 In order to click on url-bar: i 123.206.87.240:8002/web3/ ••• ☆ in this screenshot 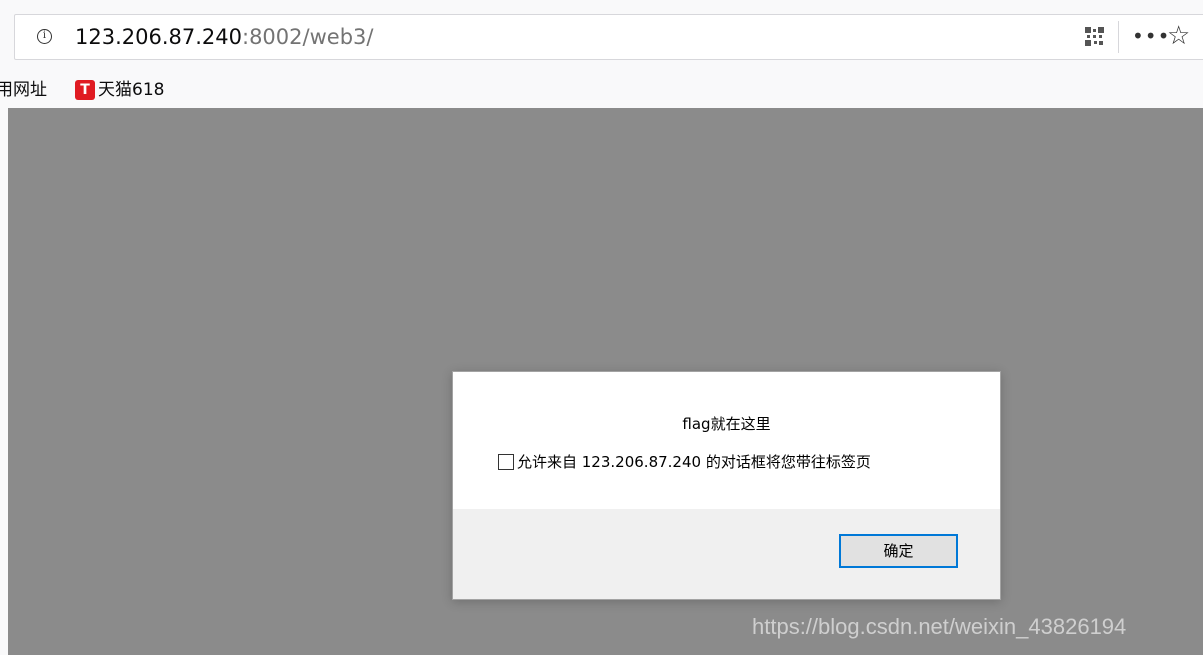, I will do `click(608, 37)`.